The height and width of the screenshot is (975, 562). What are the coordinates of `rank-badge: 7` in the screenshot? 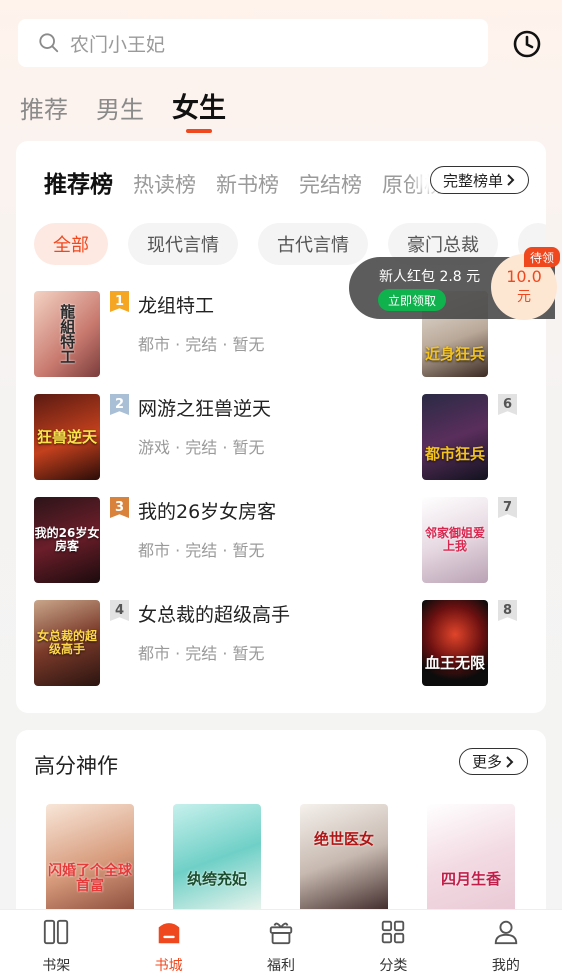 It's located at (507, 507).